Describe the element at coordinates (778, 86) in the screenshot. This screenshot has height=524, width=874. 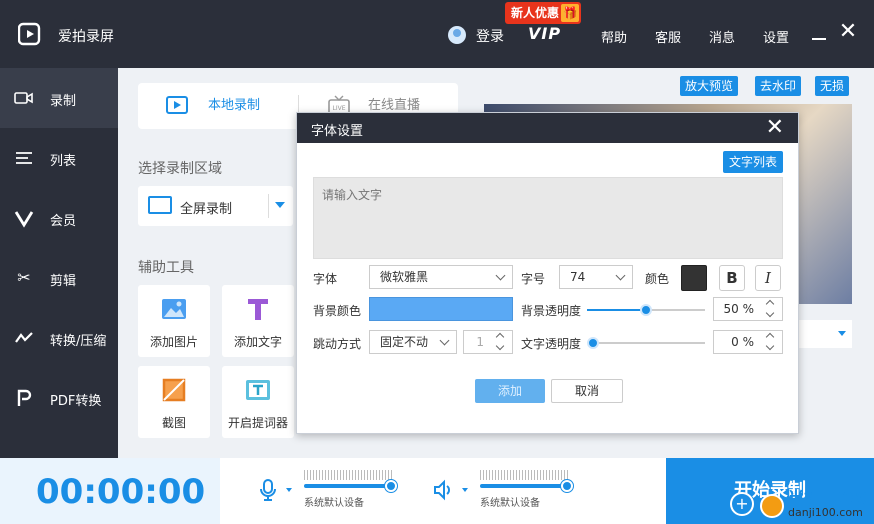
I see `remove-watermark-button: 去水印` at that location.